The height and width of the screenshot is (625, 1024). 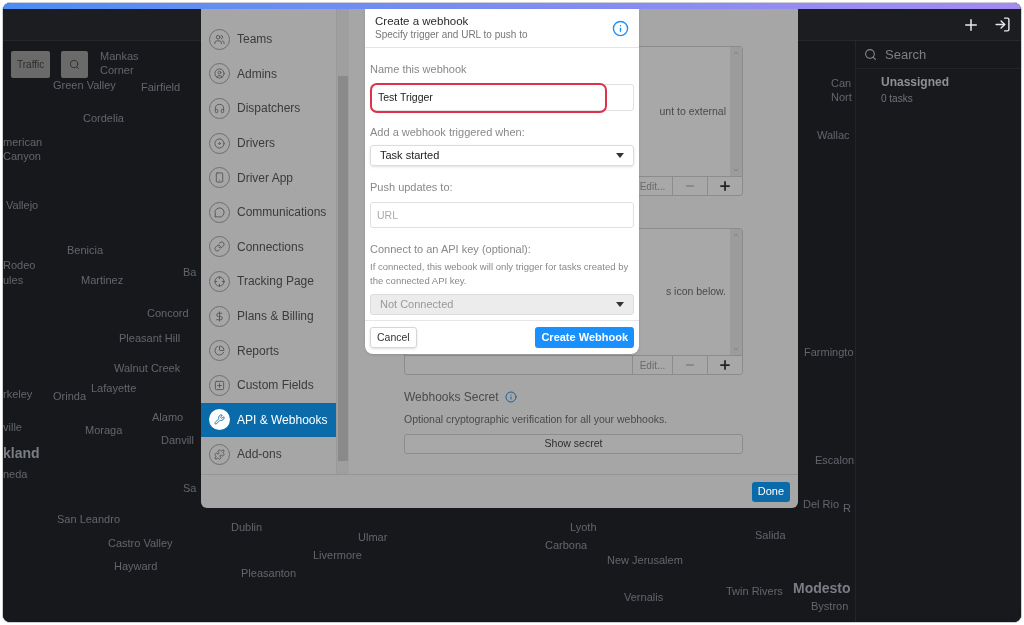 What do you see at coordinates (18, 394) in the screenshot?
I see `map-place-label: rkeley` at bounding box center [18, 394].